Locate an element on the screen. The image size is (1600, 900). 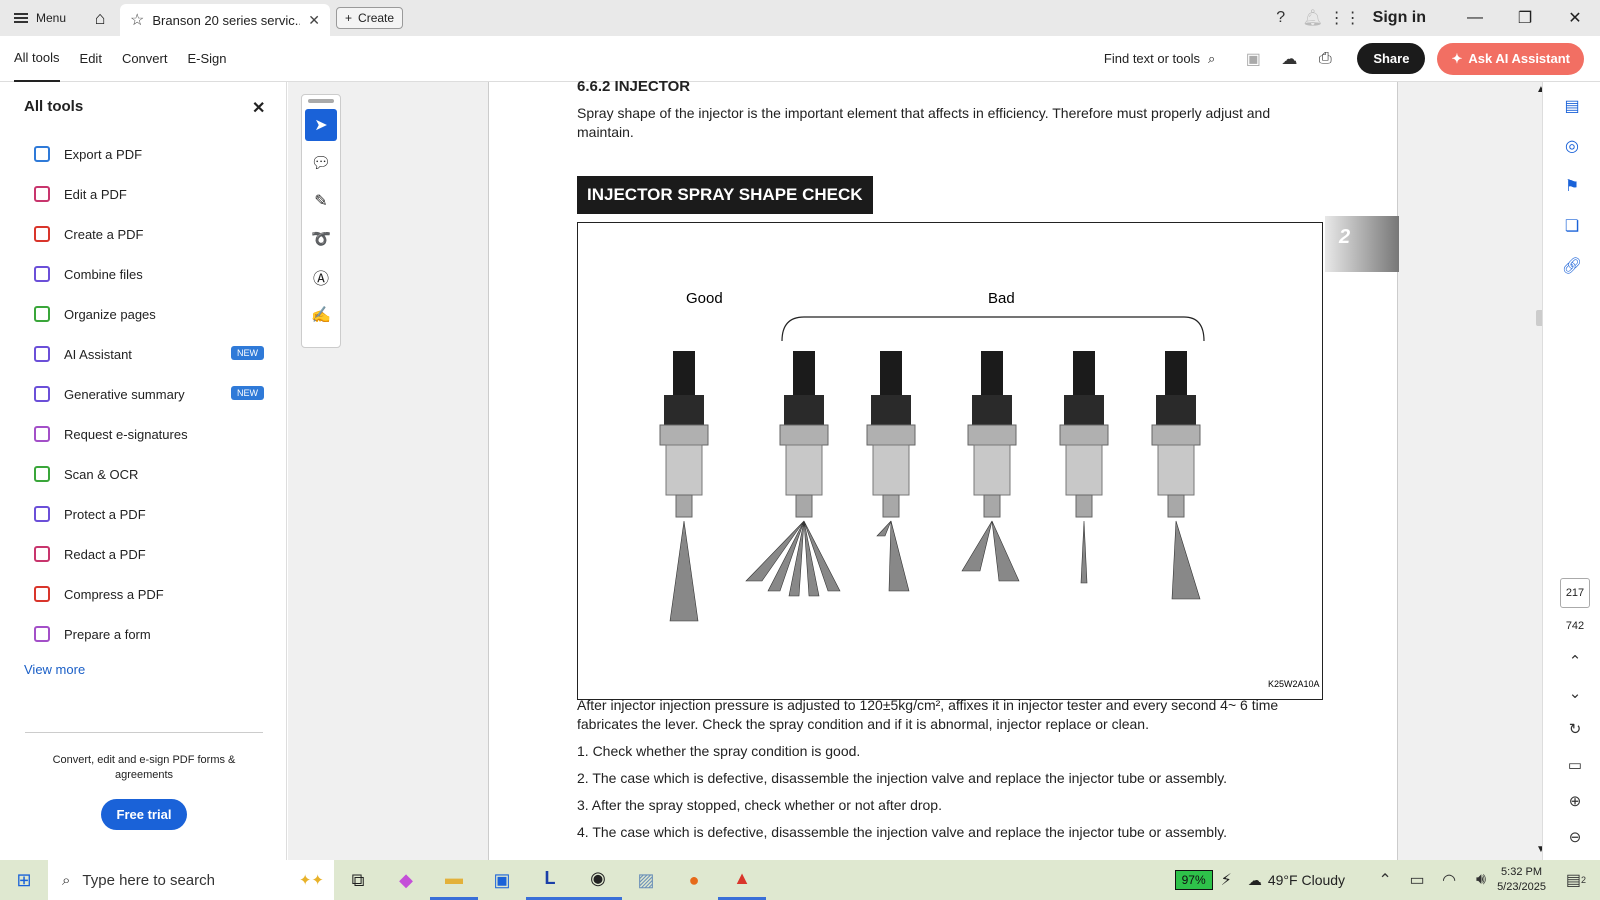
plus-icon: + is located at coordinates (349, 18).